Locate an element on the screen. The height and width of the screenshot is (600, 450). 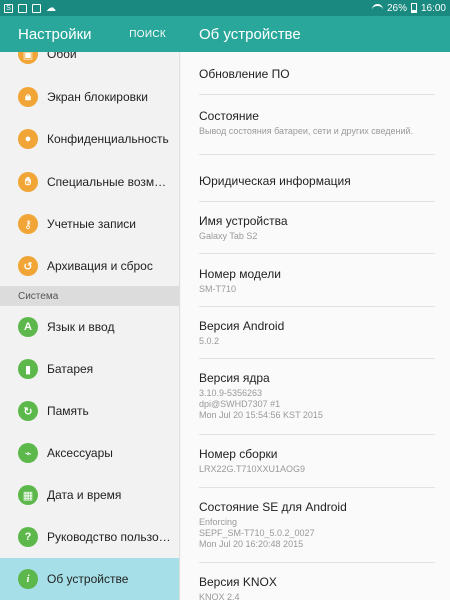
battery-icon: ▮ is located at coordinates (28, 369).